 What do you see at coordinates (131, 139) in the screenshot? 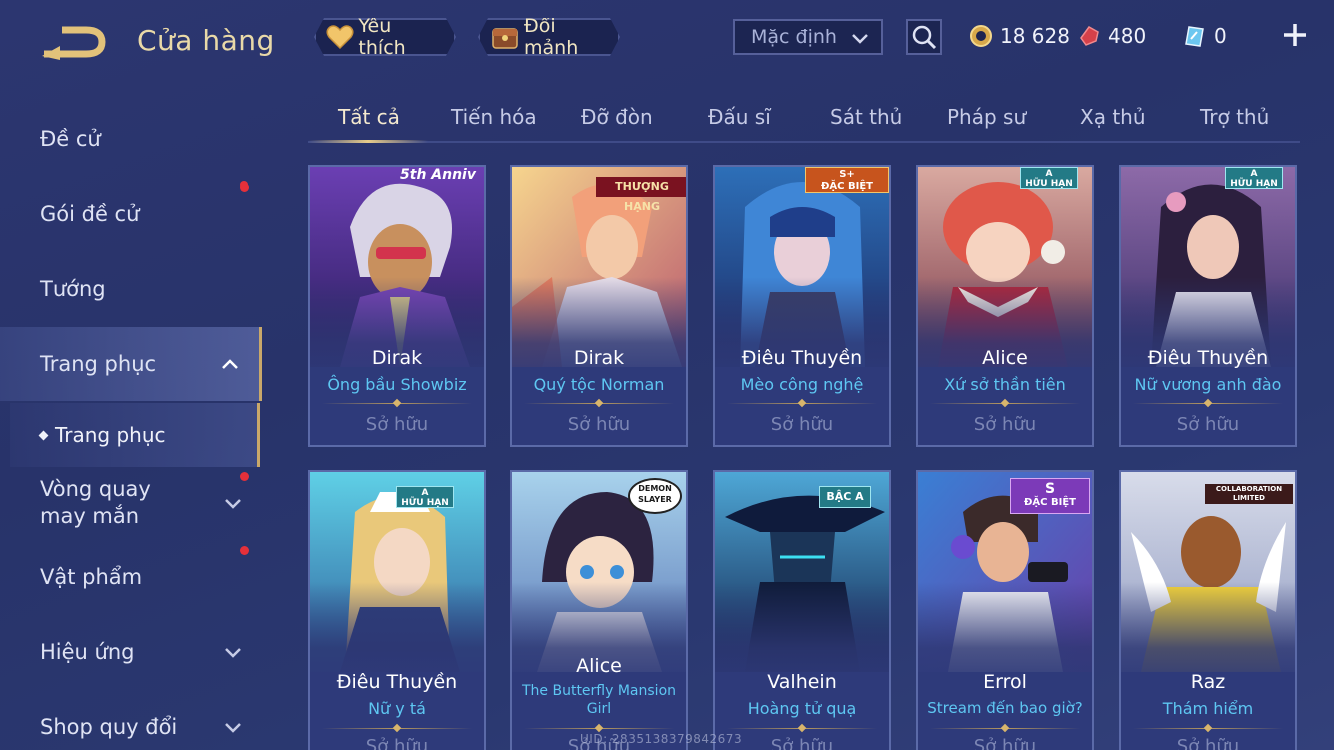
I see `sidebar-item-featured: Đề cử` at bounding box center [131, 139].